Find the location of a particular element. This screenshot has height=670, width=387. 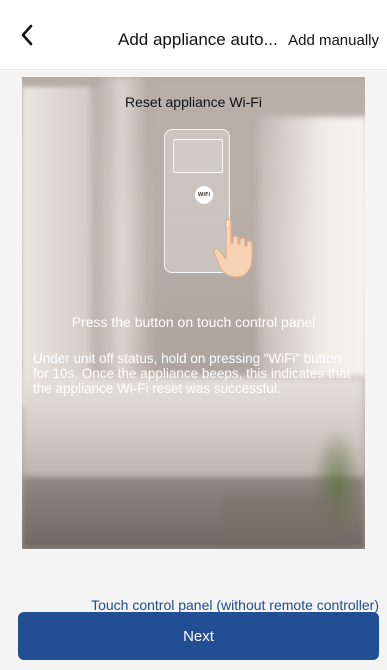

next-button: Next is located at coordinates (198, 636).